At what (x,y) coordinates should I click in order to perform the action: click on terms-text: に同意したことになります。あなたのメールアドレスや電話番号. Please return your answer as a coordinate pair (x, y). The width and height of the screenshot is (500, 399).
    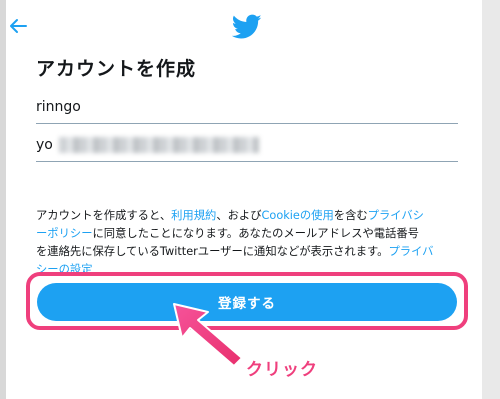
    Looking at the image, I should click on (255, 233).